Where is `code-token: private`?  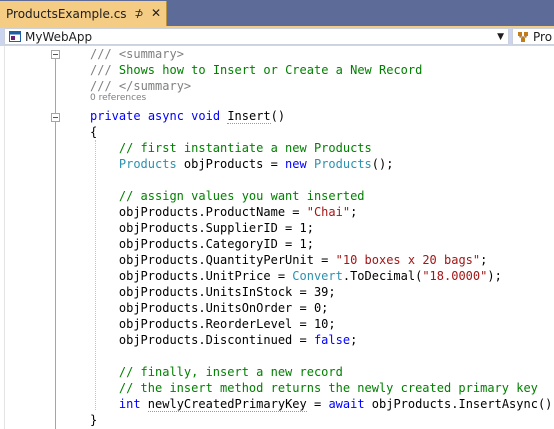 code-token: private is located at coordinates (115, 116).